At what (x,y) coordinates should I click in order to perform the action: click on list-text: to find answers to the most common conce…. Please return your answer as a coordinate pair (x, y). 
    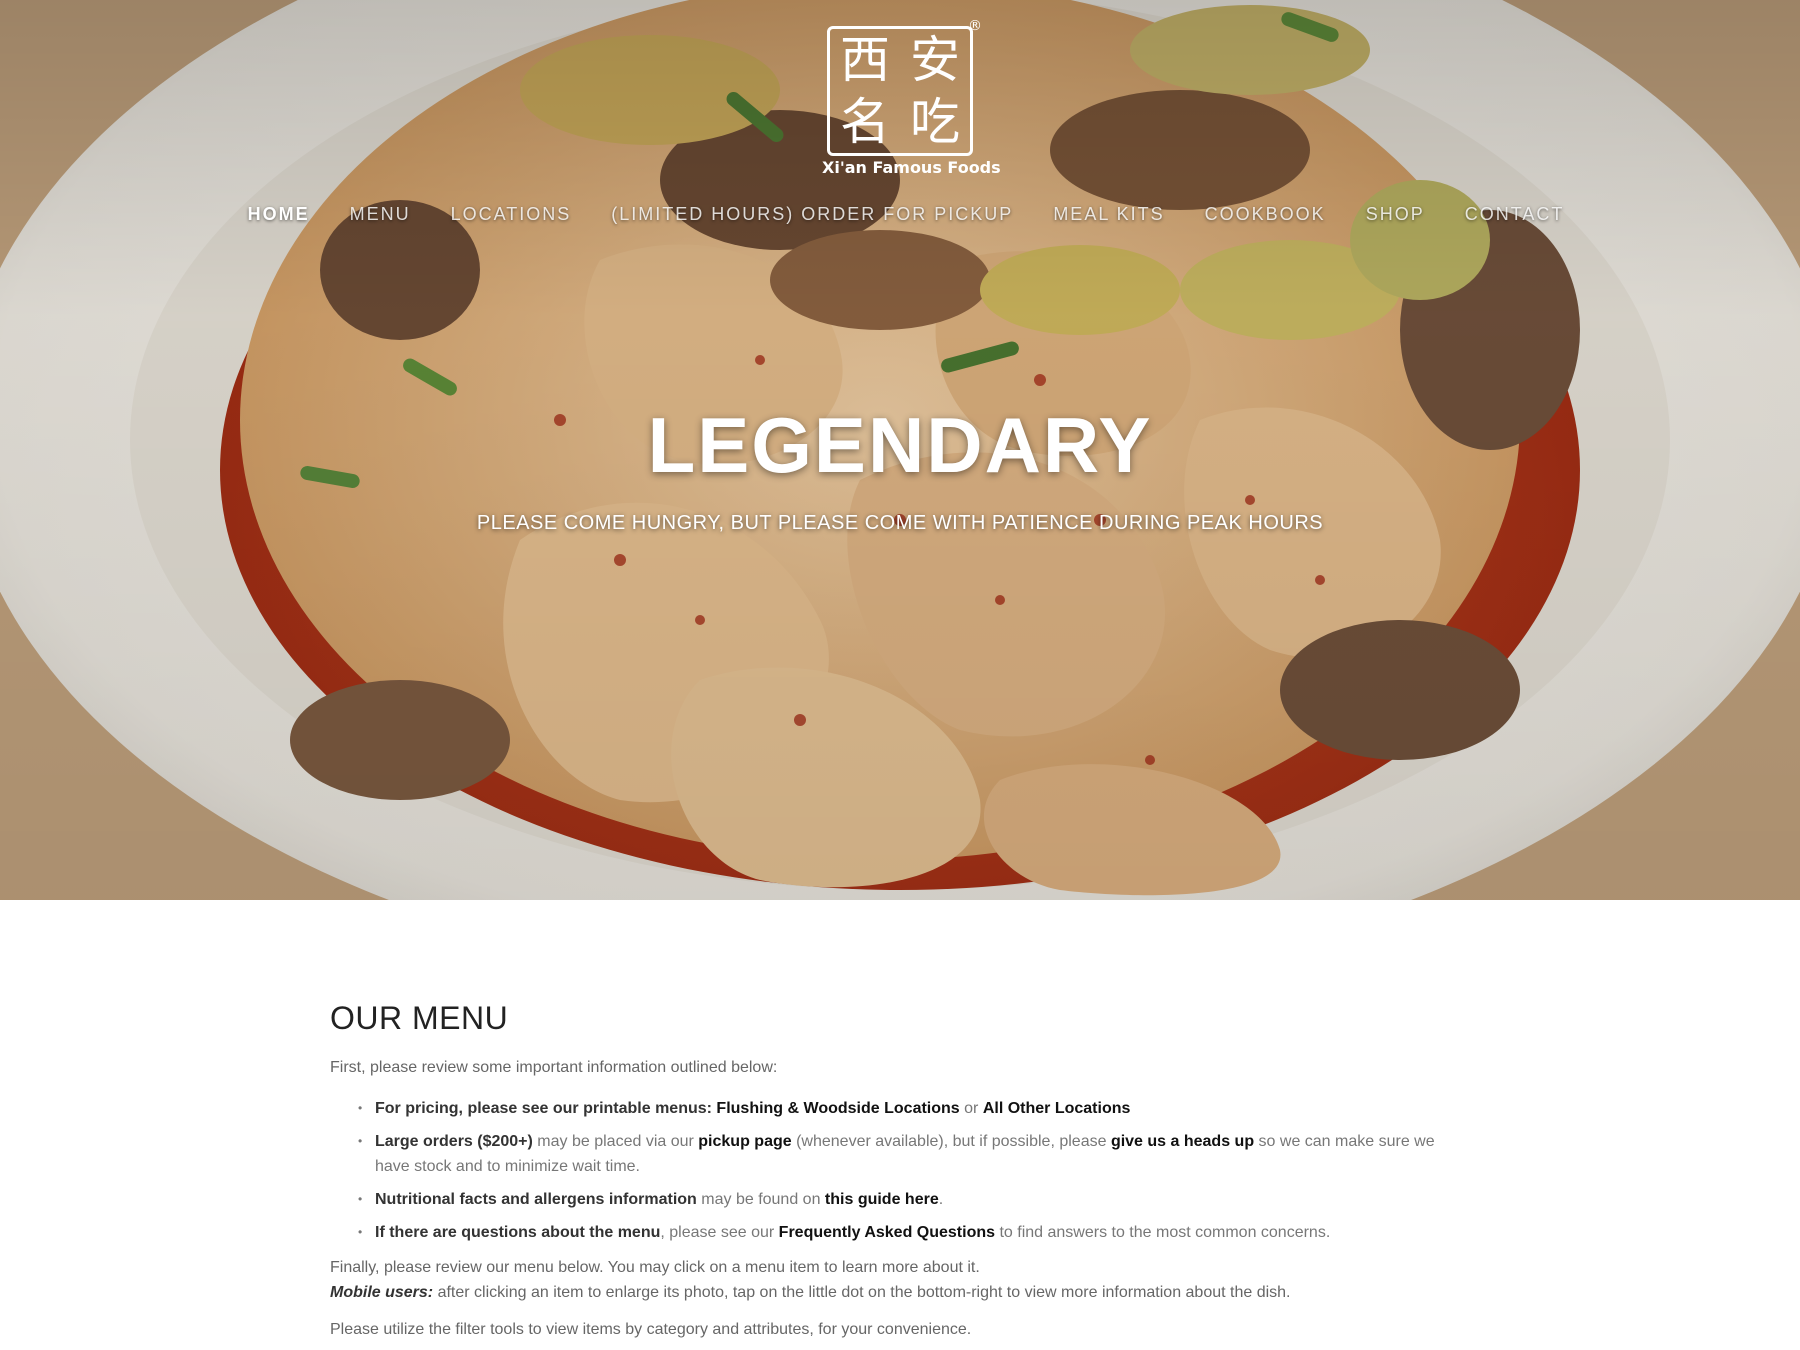
    Looking at the image, I should click on (1163, 1232).